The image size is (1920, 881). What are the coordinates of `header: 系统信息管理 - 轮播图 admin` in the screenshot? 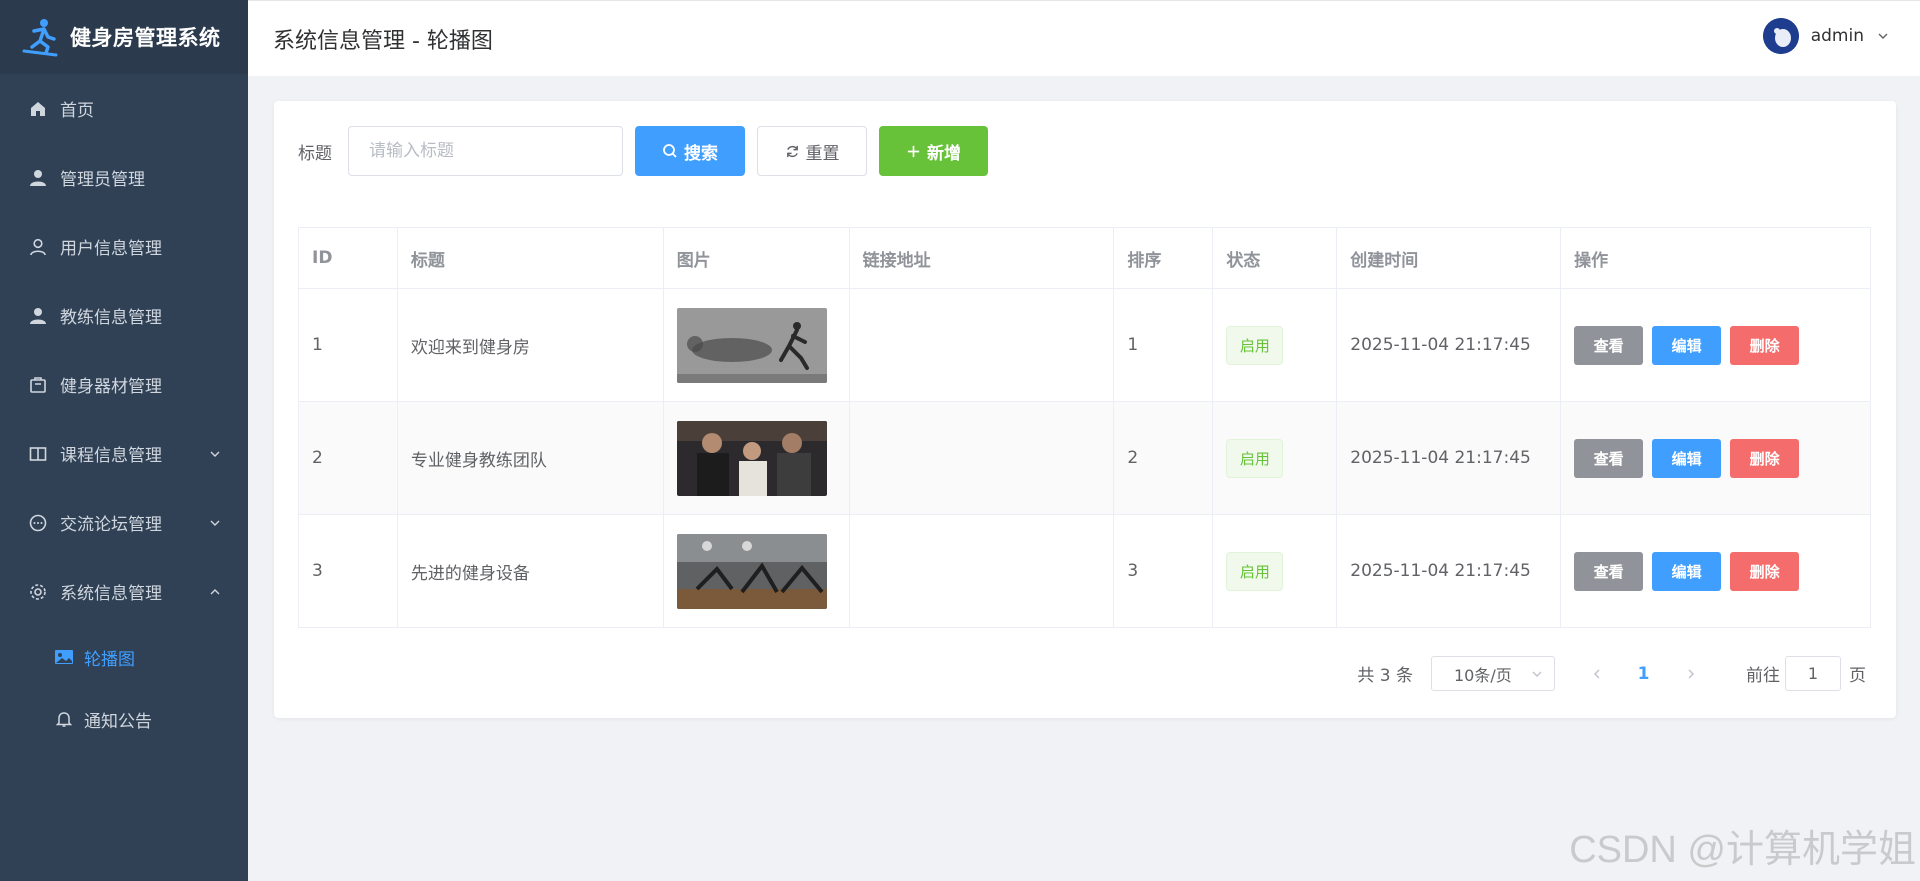 It's located at (1084, 38).